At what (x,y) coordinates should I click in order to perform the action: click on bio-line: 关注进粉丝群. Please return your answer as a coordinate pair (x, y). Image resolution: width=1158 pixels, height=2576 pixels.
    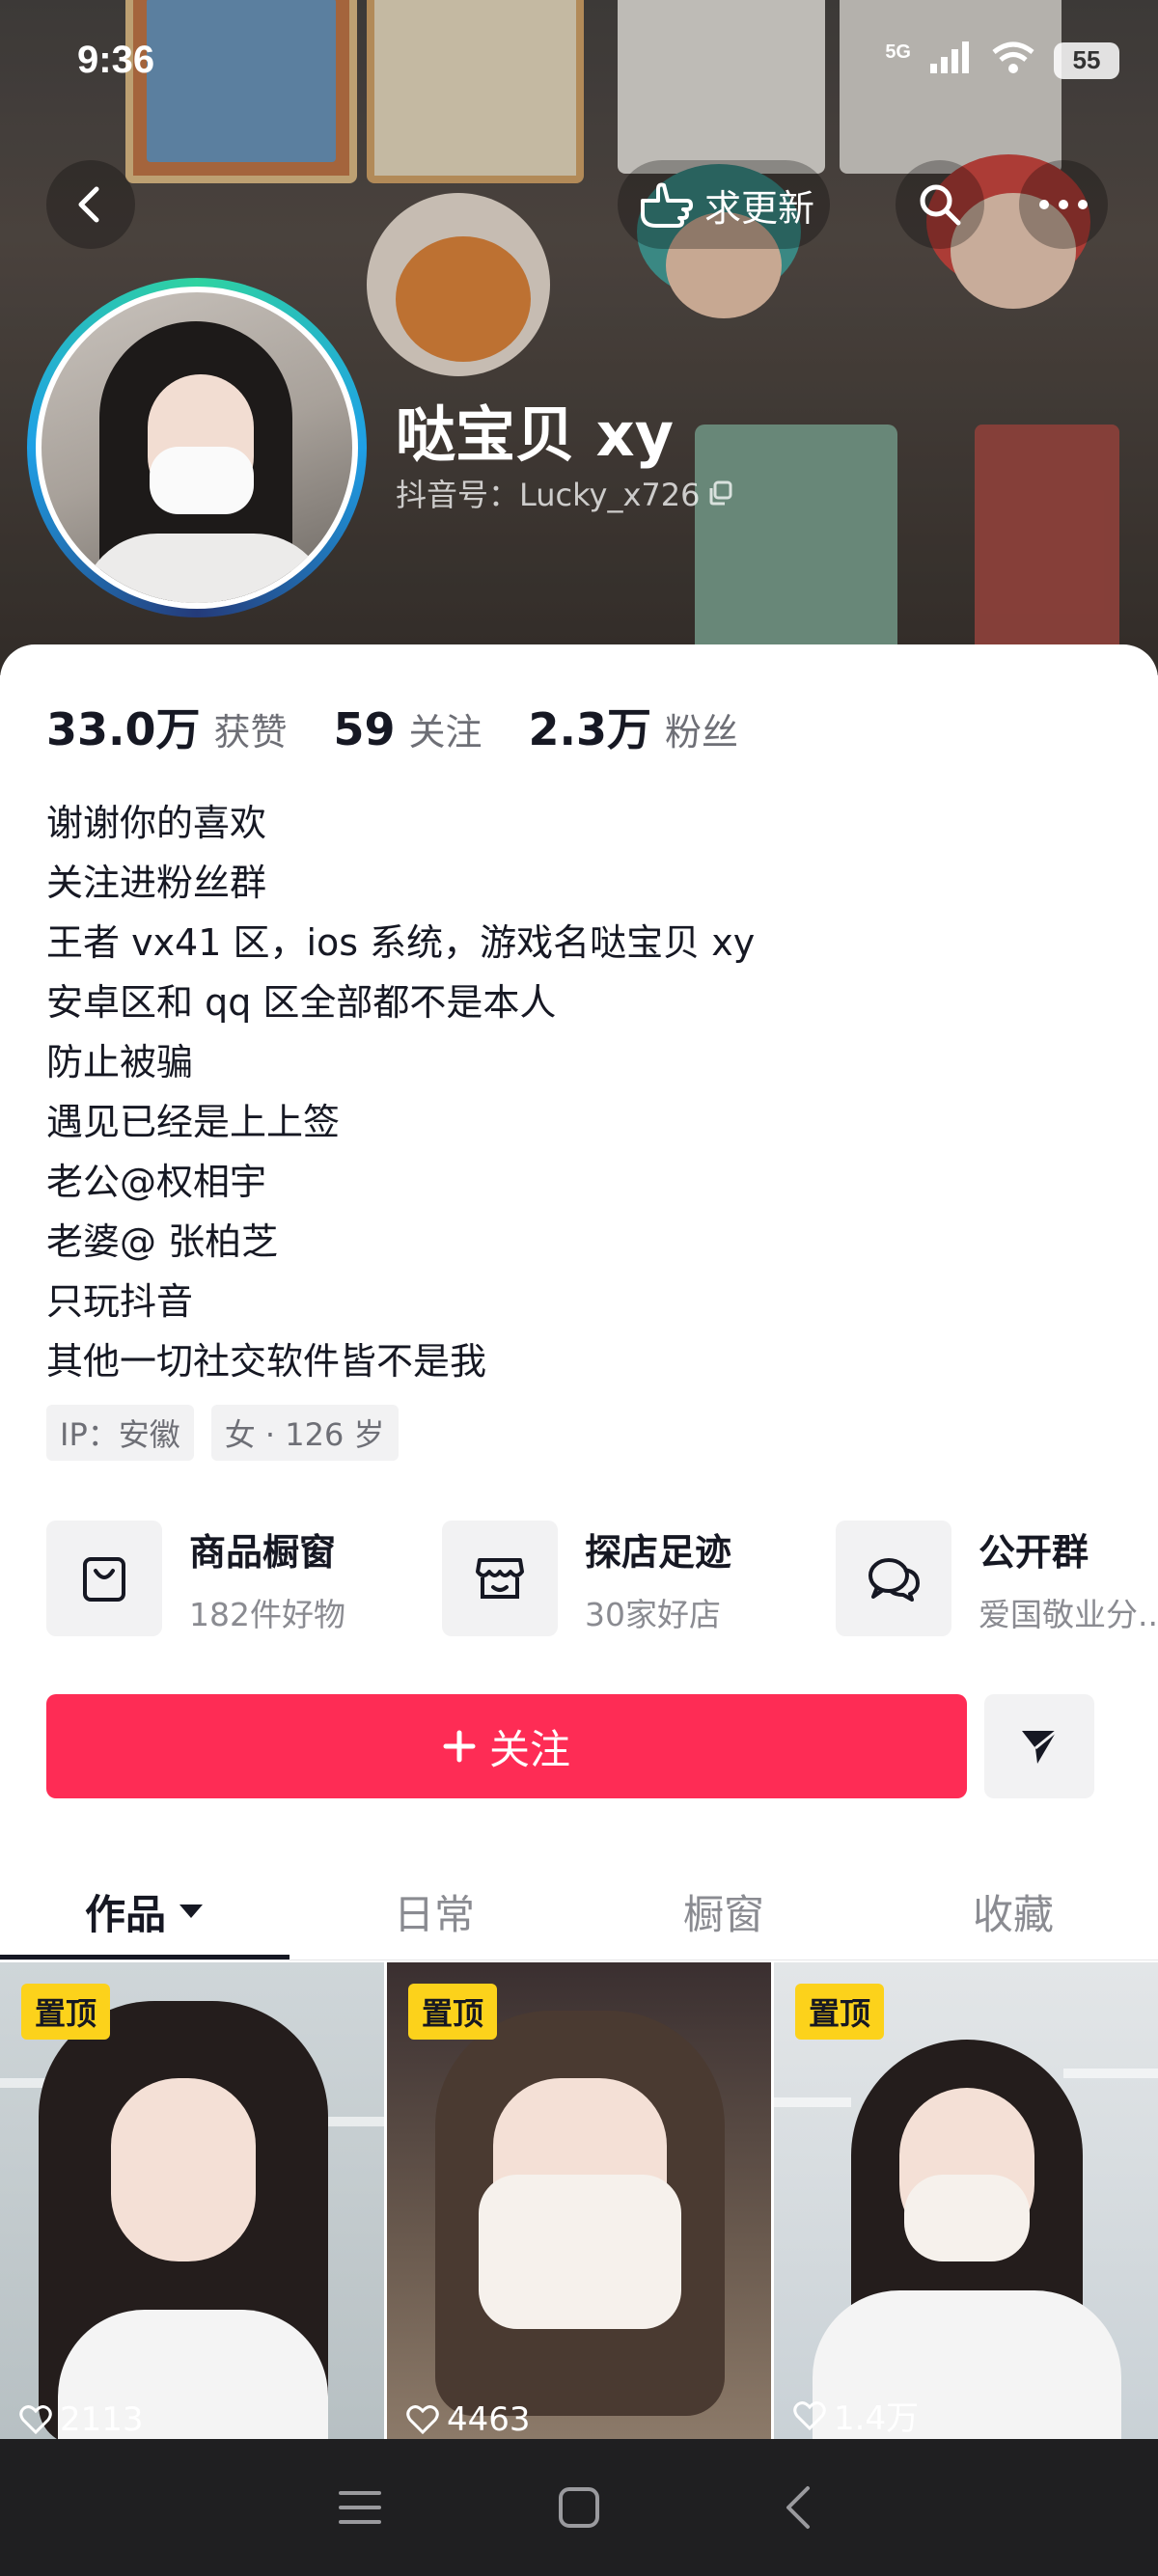
    Looking at the image, I should click on (156, 883).